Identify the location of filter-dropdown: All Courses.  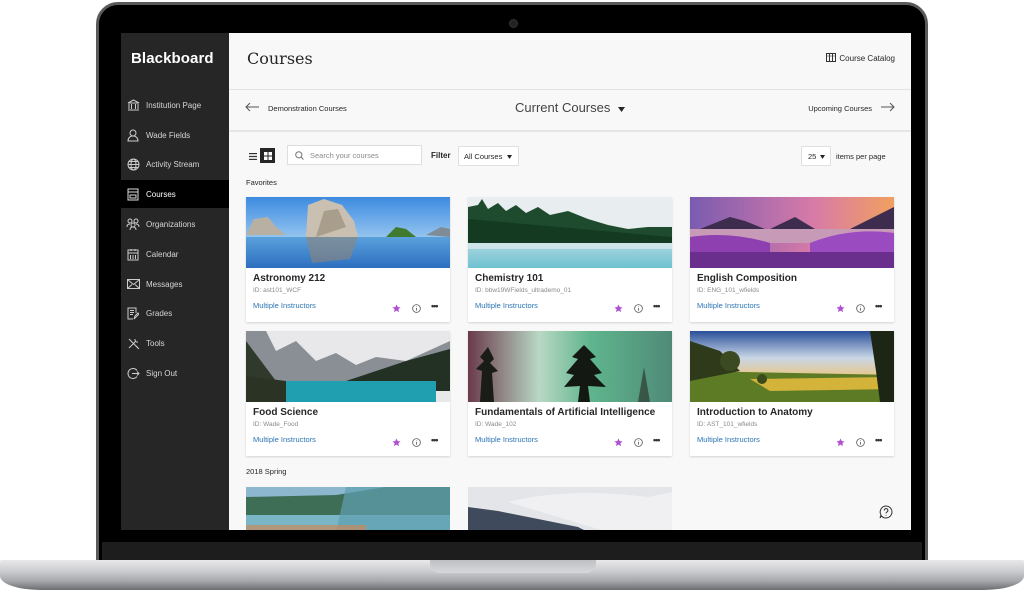
(488, 156).